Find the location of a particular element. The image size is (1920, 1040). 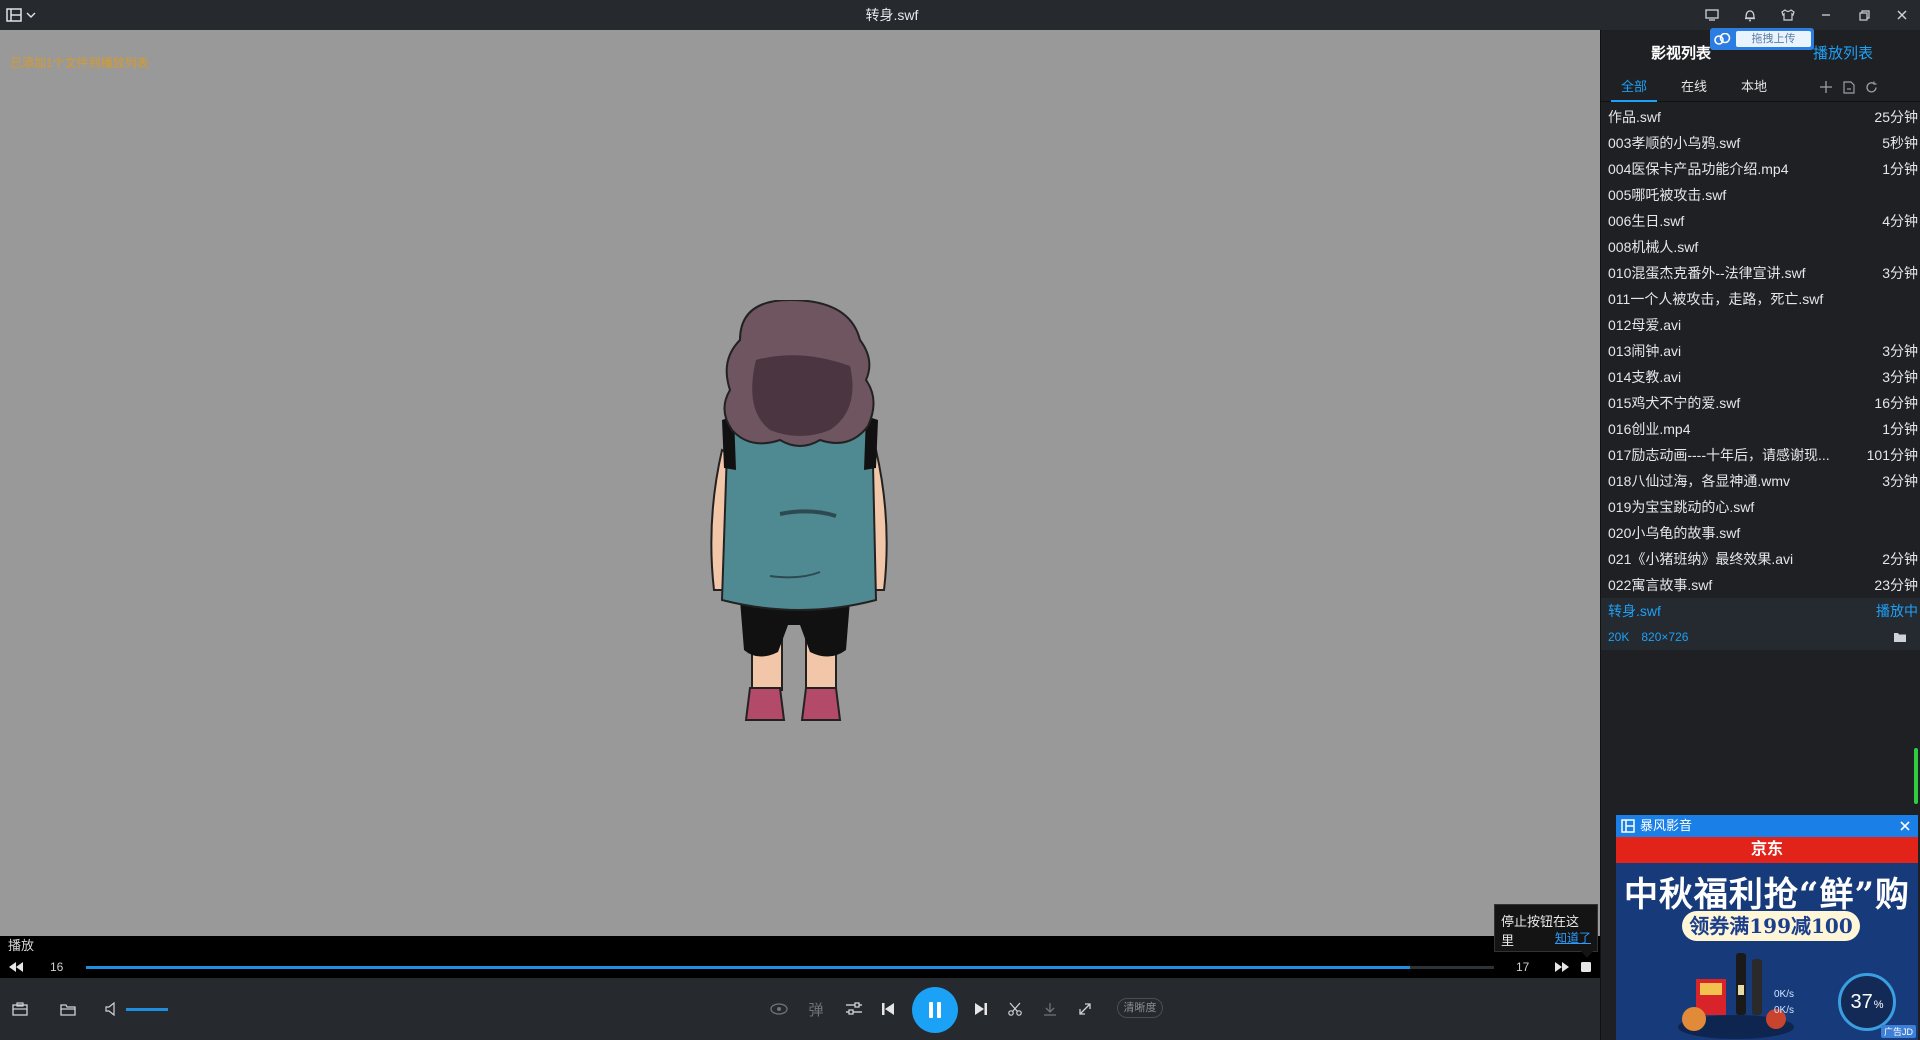

list-item-name: 004医保卡产品功能介绍.mp4 is located at coordinates (1698, 169).